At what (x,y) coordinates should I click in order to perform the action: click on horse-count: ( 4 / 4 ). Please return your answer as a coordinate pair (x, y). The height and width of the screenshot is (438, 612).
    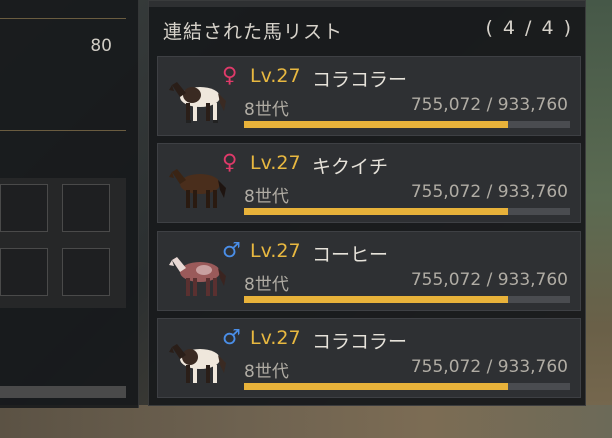
    Looking at the image, I should click on (529, 28).